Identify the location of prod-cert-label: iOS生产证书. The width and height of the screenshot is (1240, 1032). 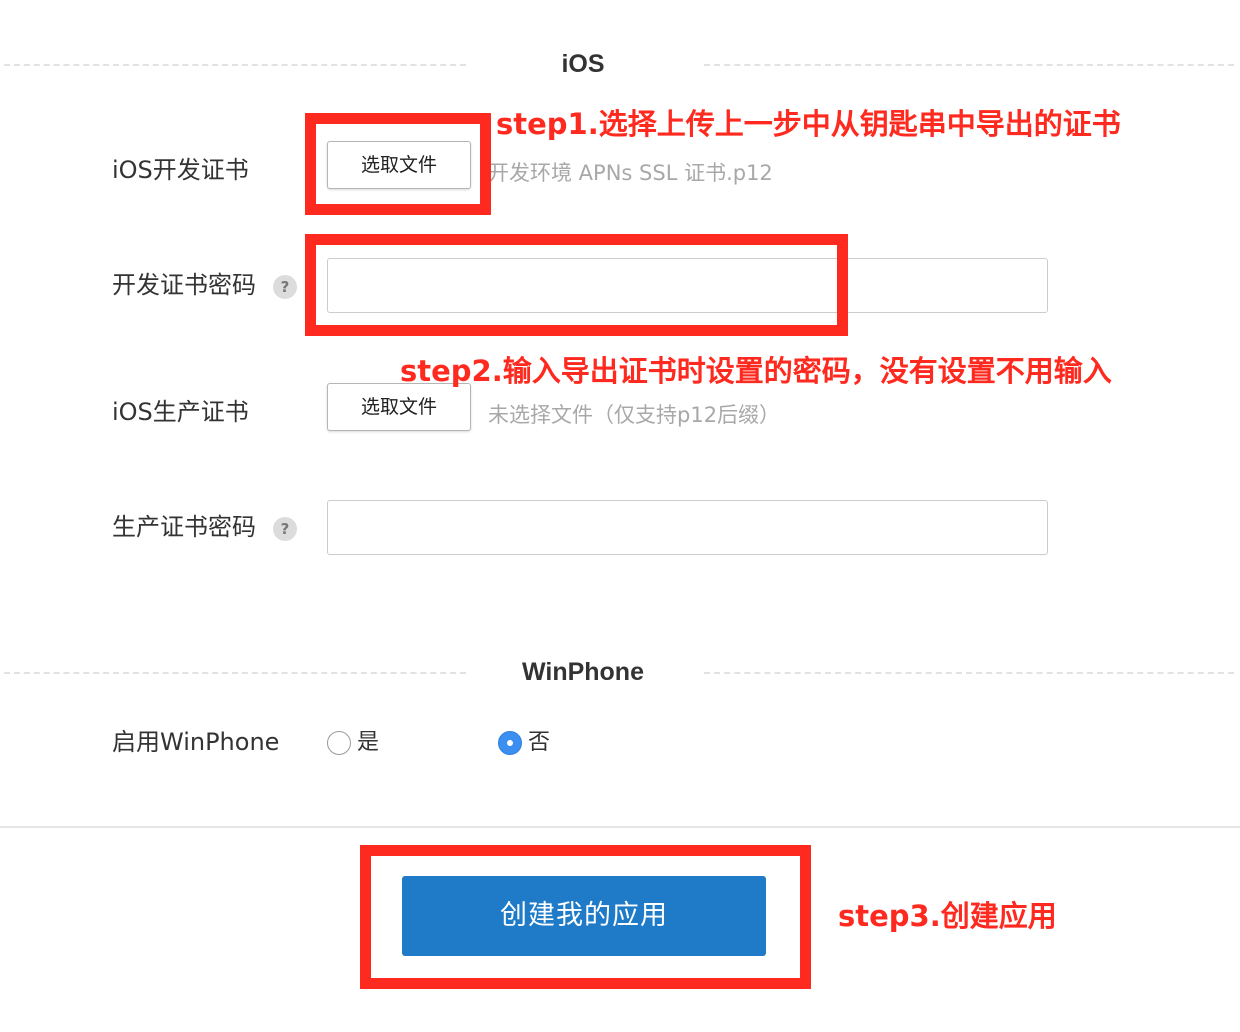
(180, 412).